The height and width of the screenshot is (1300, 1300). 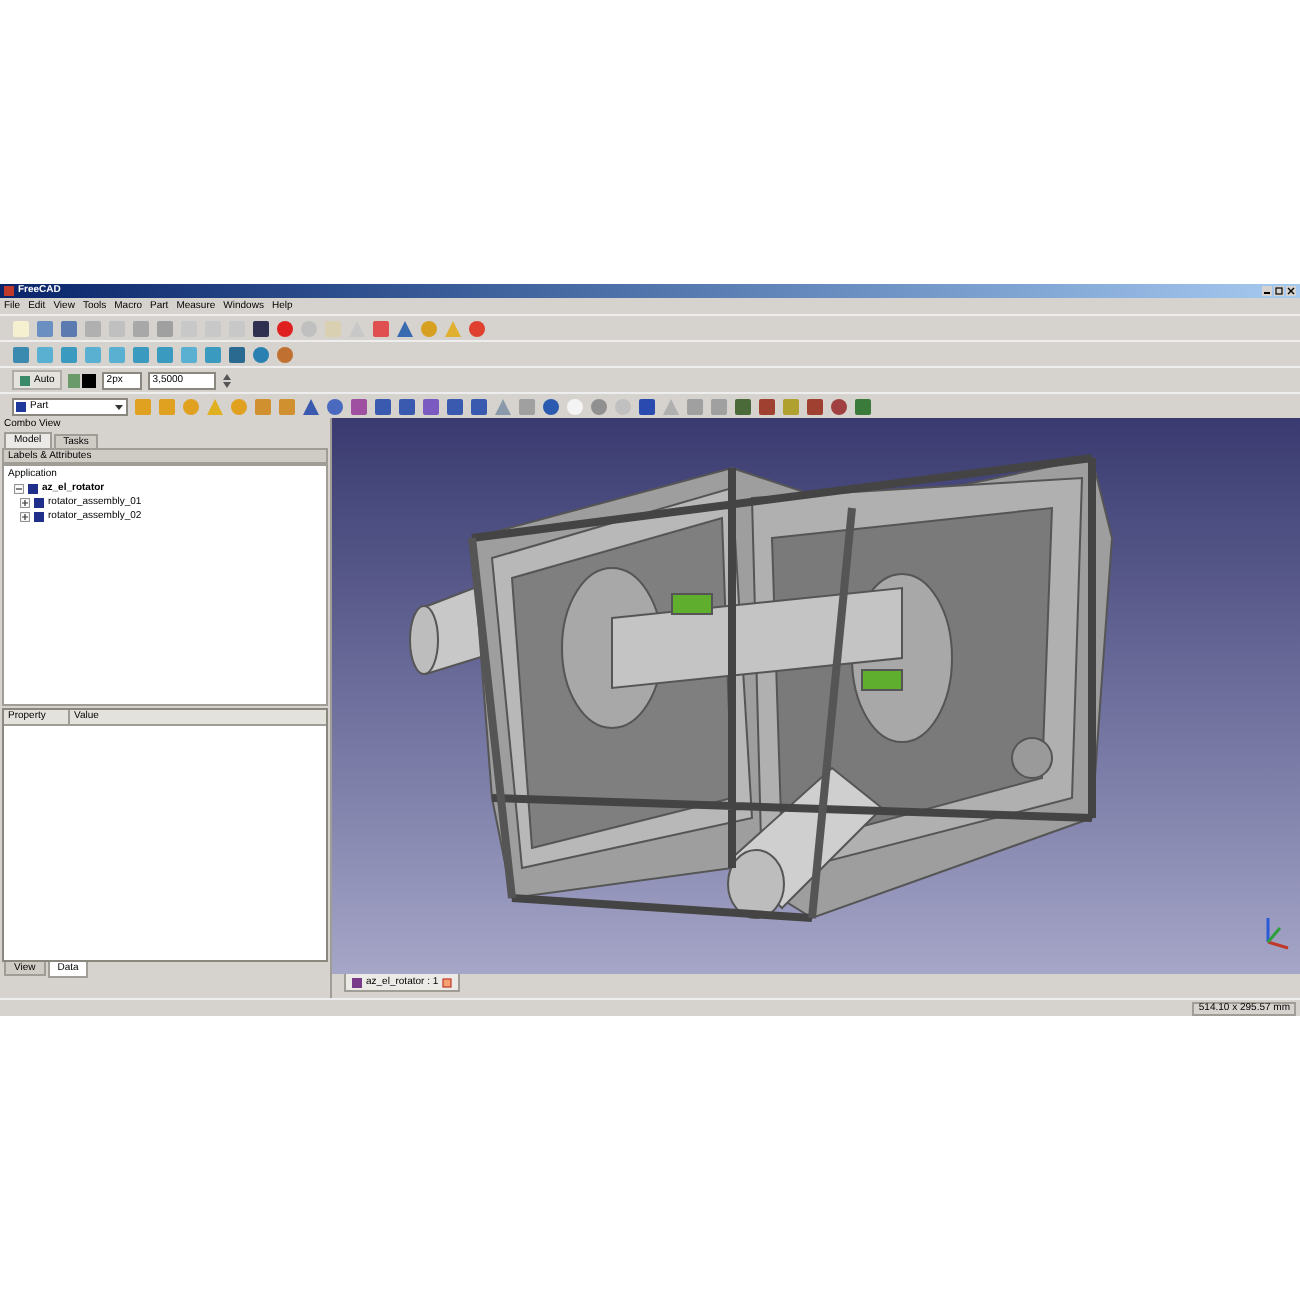 I want to click on sphere-icon, so click(x=551, y=406).